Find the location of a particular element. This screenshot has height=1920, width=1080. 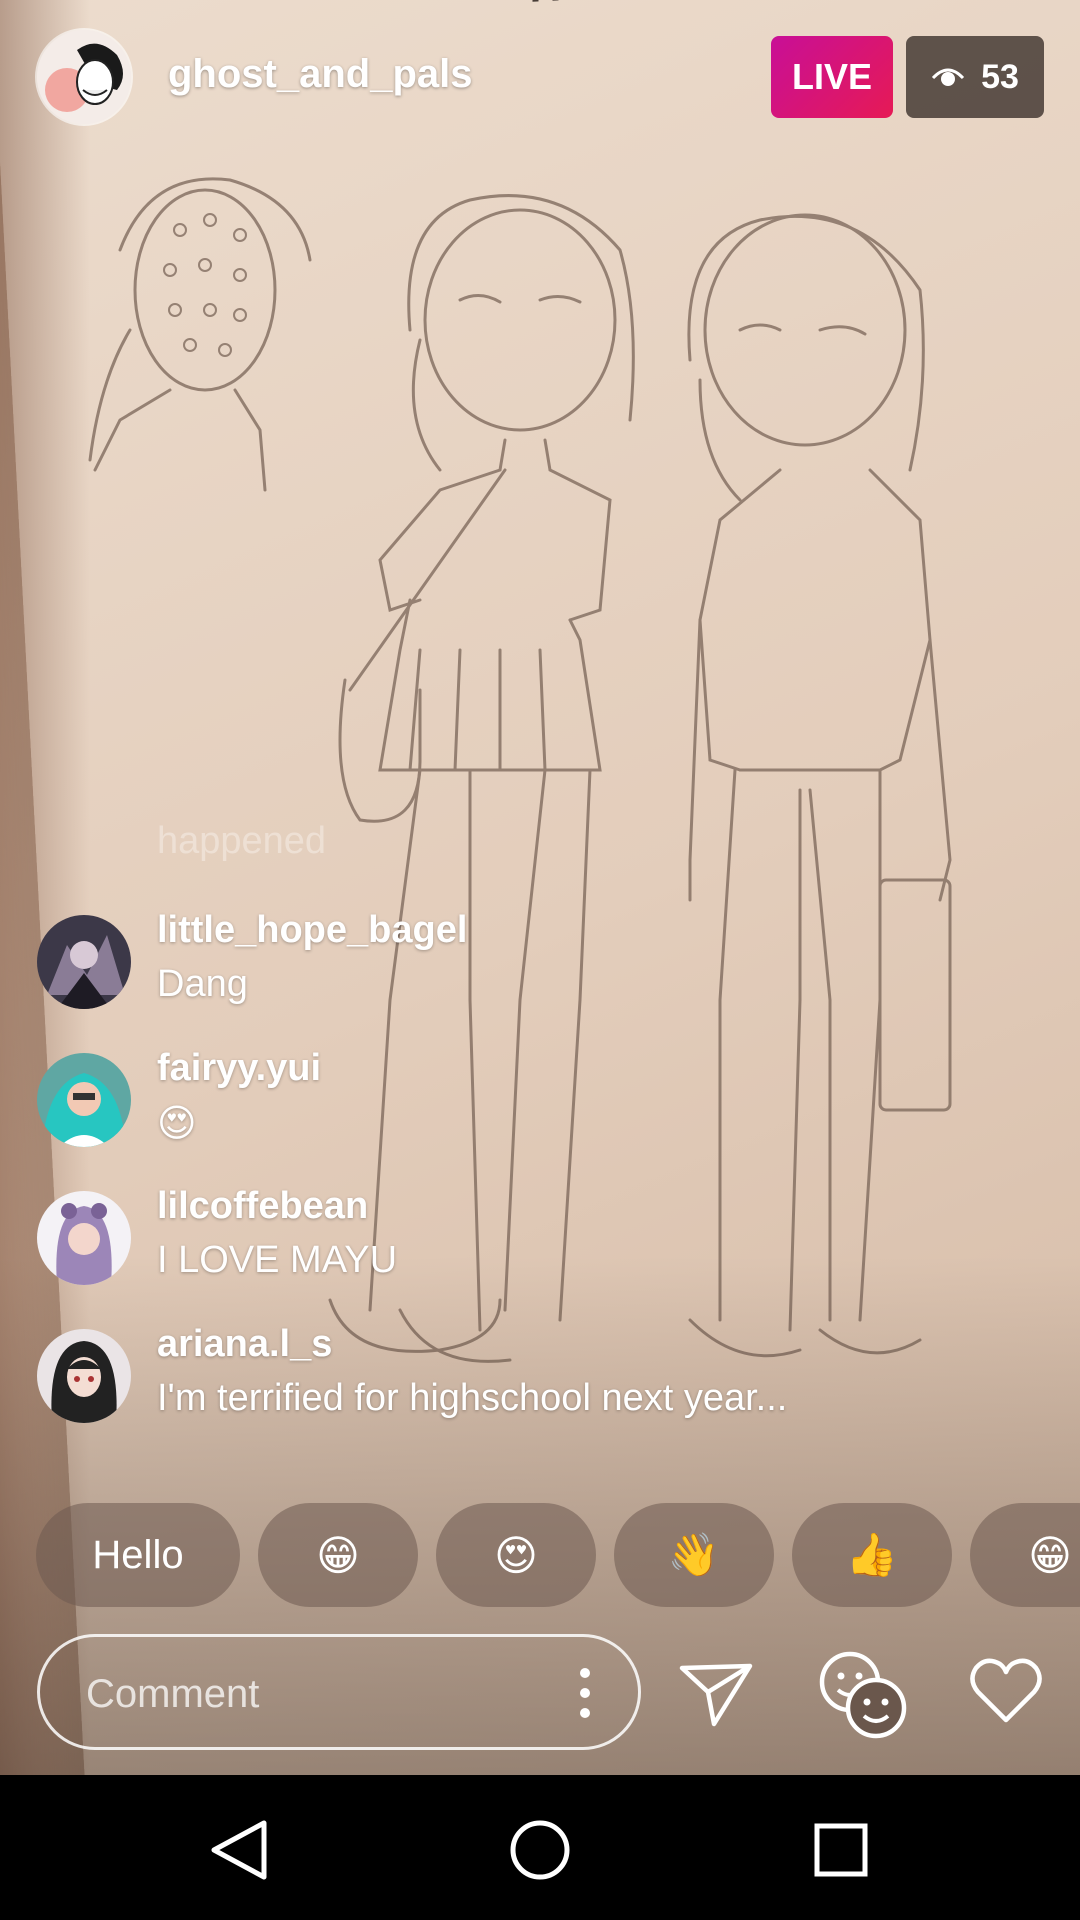

quick-reply-thumbs-up: 👍 is located at coordinates (872, 1555).